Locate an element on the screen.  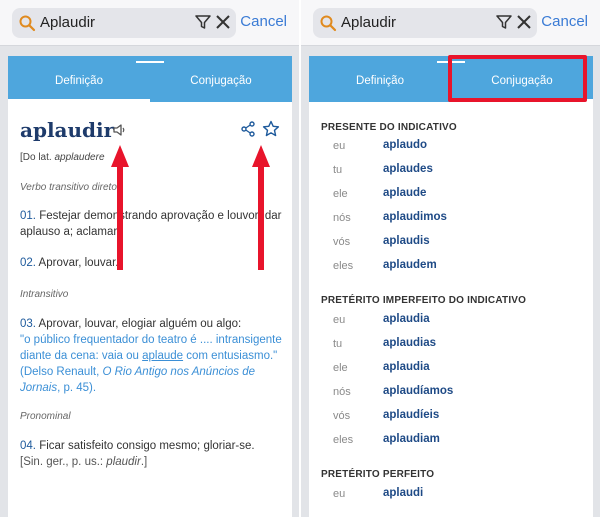
etymology-prefix: [Do lat. is located at coordinates (37, 157).